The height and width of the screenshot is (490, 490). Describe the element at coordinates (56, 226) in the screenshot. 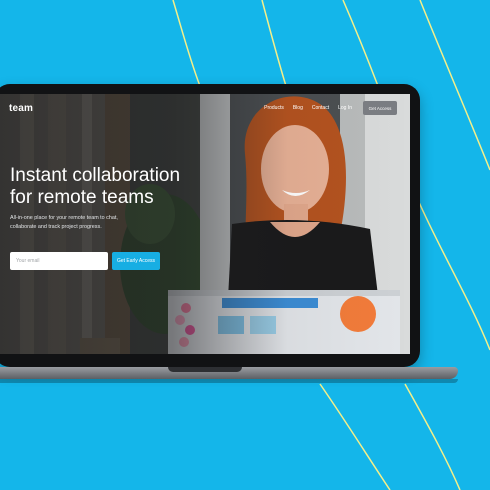

I see `hero-subtitle-line-2: collaborate and track project progress.` at that location.